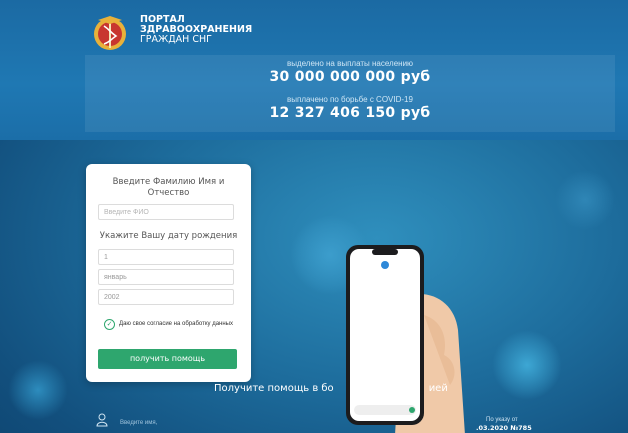 Image resolution: width=628 pixels, height=433 pixels. I want to click on decree-number: .03.2020 №785, so click(504, 428).